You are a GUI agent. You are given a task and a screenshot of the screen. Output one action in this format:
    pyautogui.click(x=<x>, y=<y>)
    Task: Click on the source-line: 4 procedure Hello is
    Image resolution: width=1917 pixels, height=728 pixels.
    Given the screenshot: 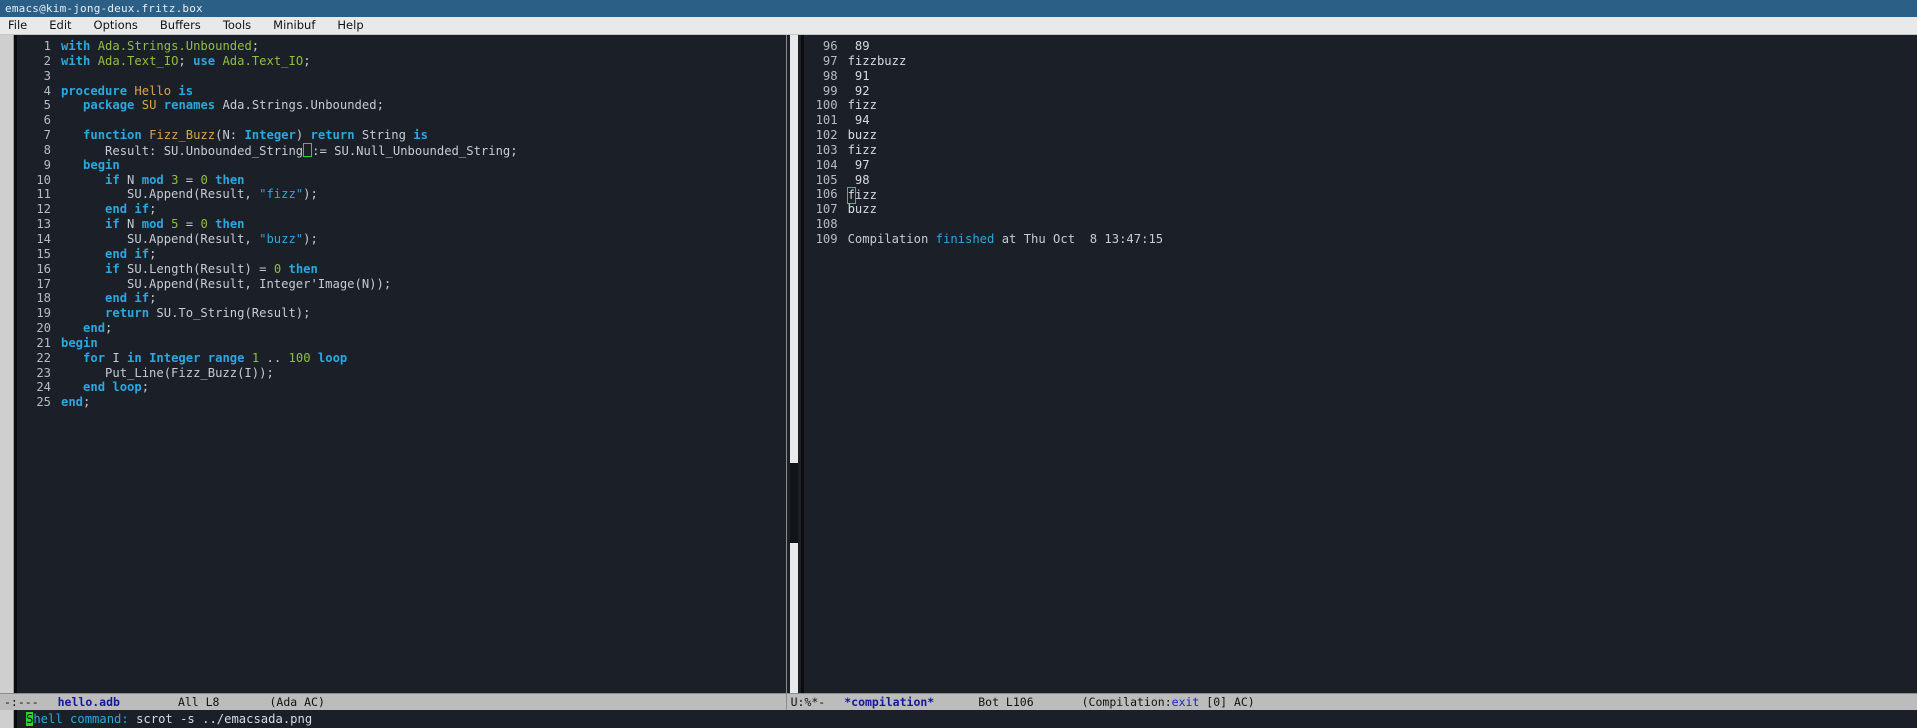 What is the action you would take?
    pyautogui.click(x=401, y=91)
    